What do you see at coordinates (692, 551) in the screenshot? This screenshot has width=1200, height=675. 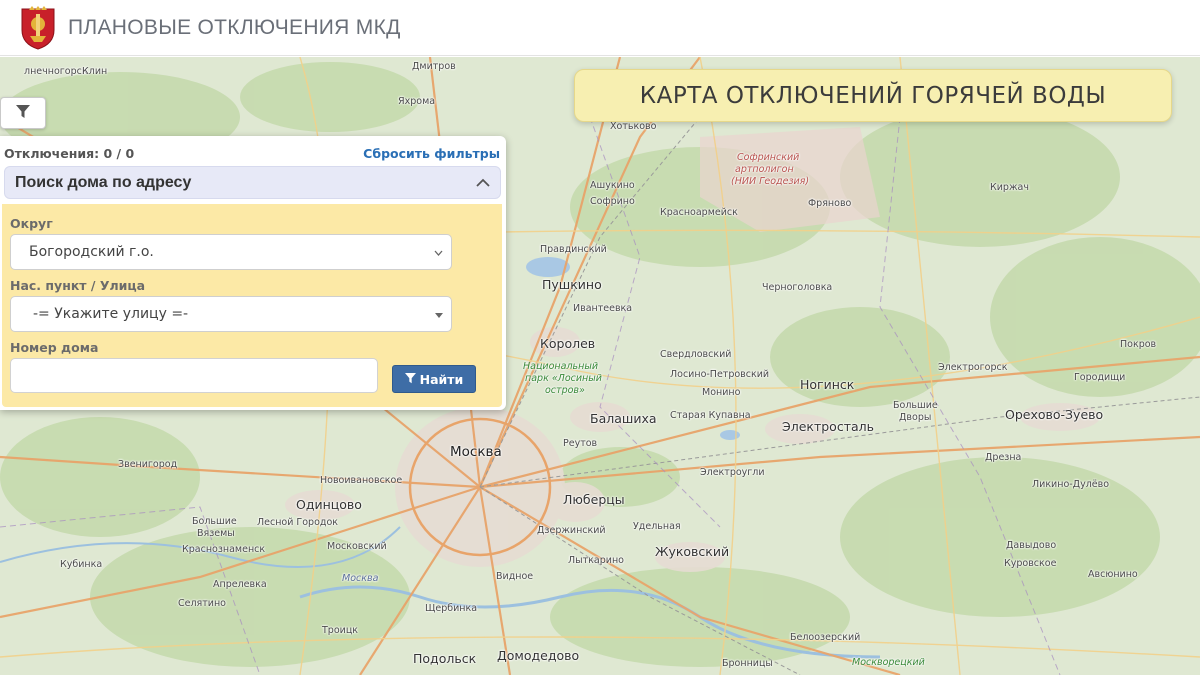 I see `map-label-zhukovsky: Жуковский` at bounding box center [692, 551].